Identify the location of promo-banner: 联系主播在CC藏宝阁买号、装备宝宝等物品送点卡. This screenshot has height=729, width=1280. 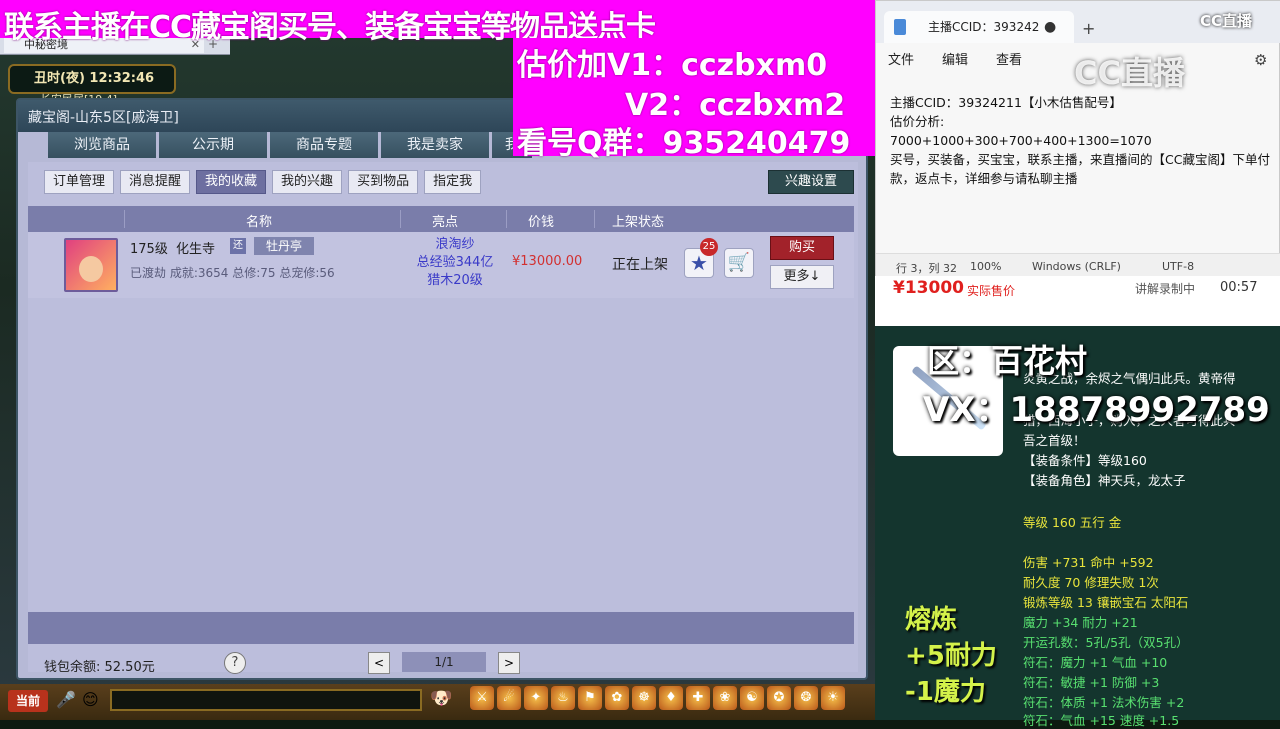
(437, 22).